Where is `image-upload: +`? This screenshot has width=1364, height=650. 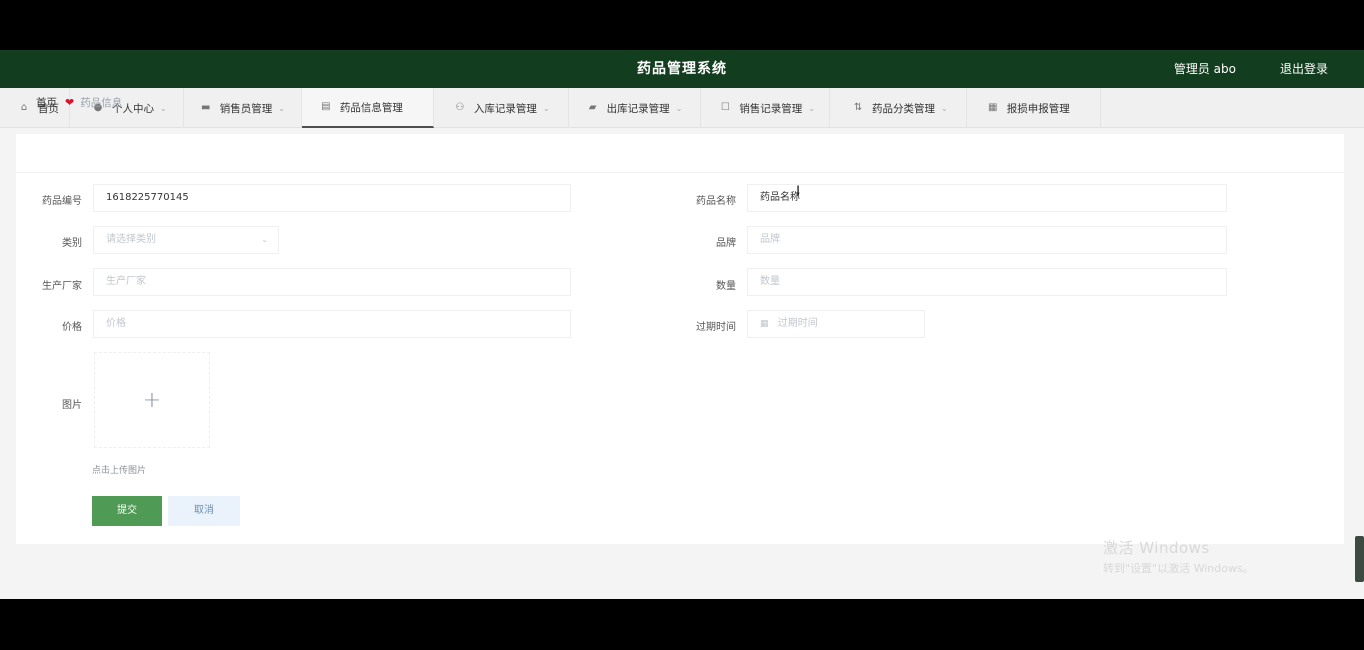
image-upload: + is located at coordinates (152, 400).